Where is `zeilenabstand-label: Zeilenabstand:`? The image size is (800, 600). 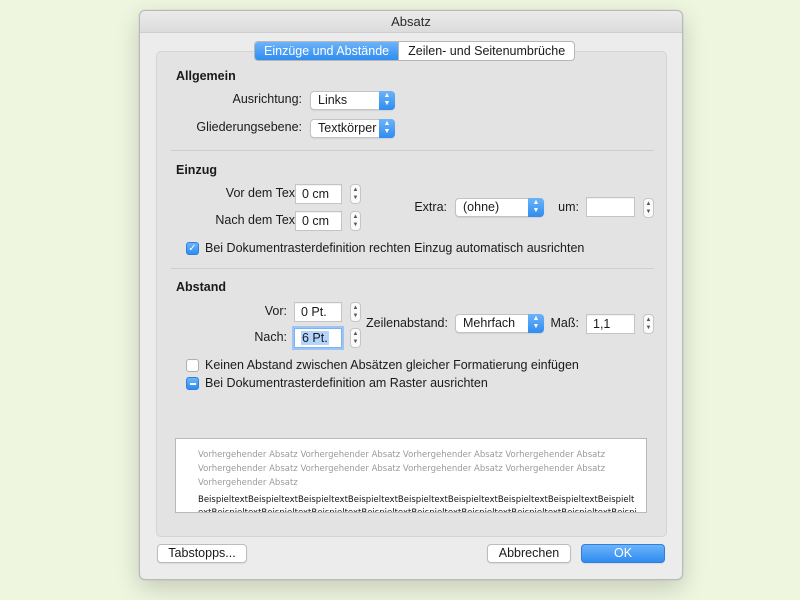
zeilenabstand-label: Zeilenabstand: is located at coordinates (406, 323).